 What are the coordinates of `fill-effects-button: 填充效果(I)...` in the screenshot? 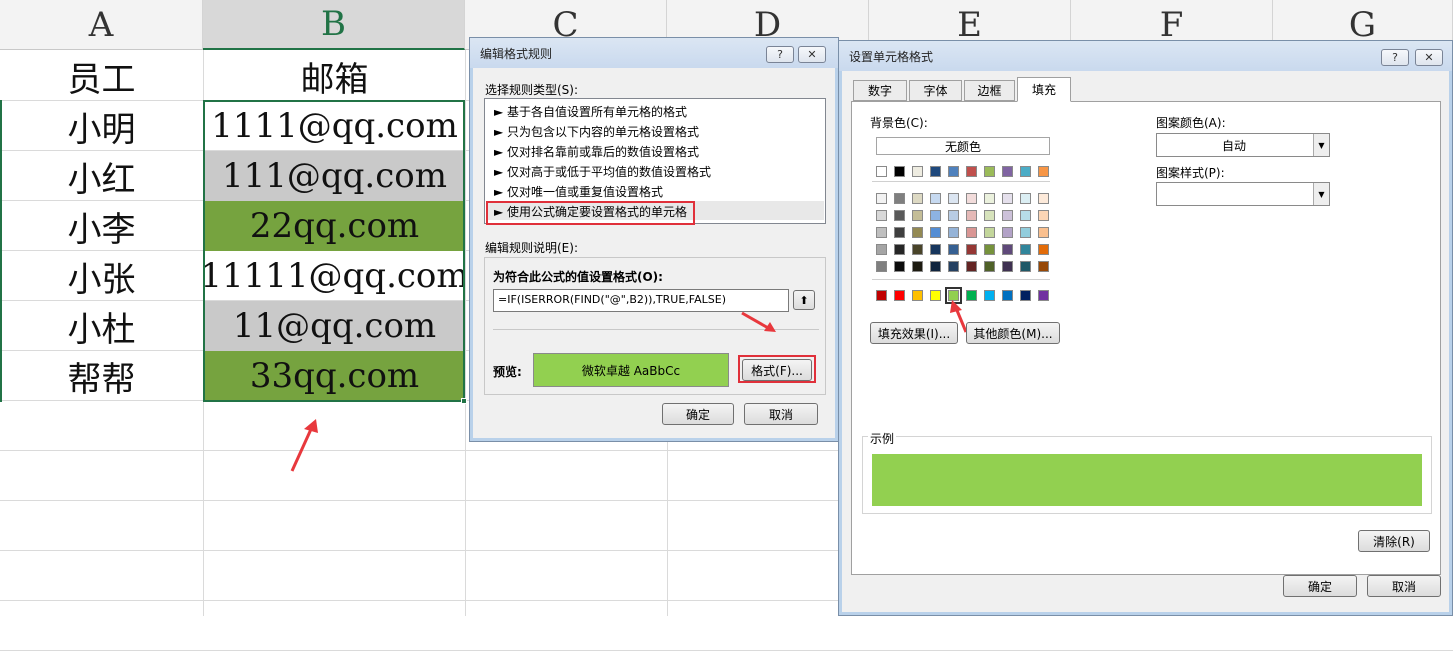 It's located at (914, 333).